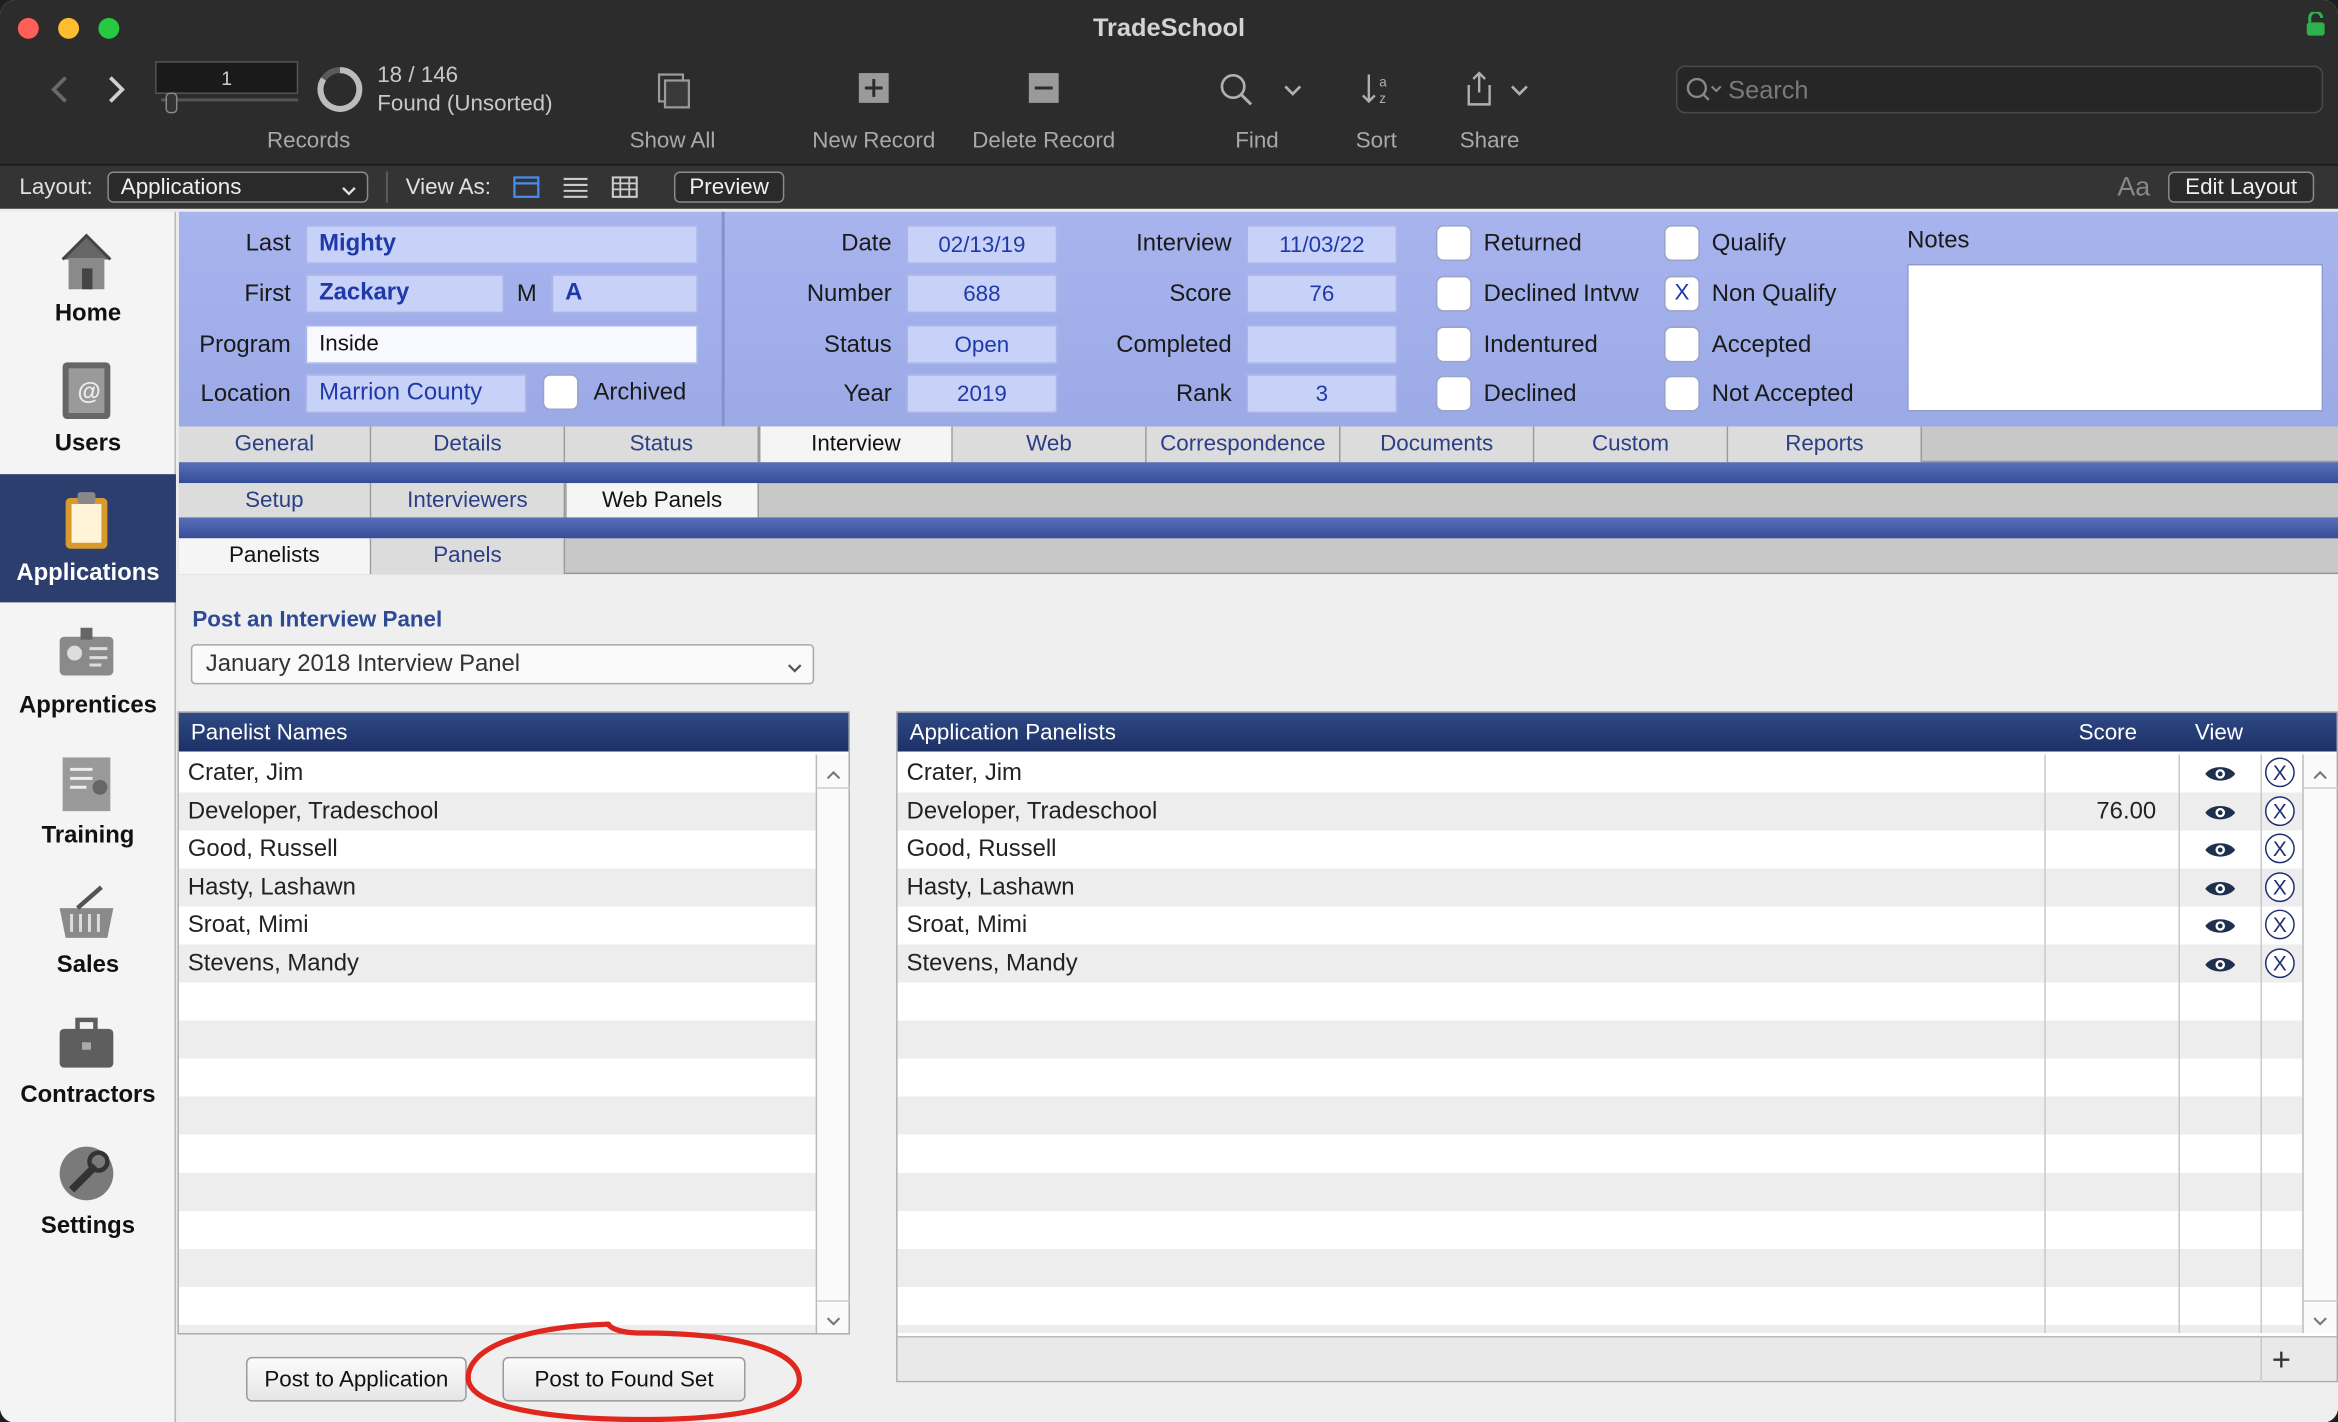 This screenshot has height=1422, width=2338. I want to click on tab-interview: Interview, so click(855, 444).